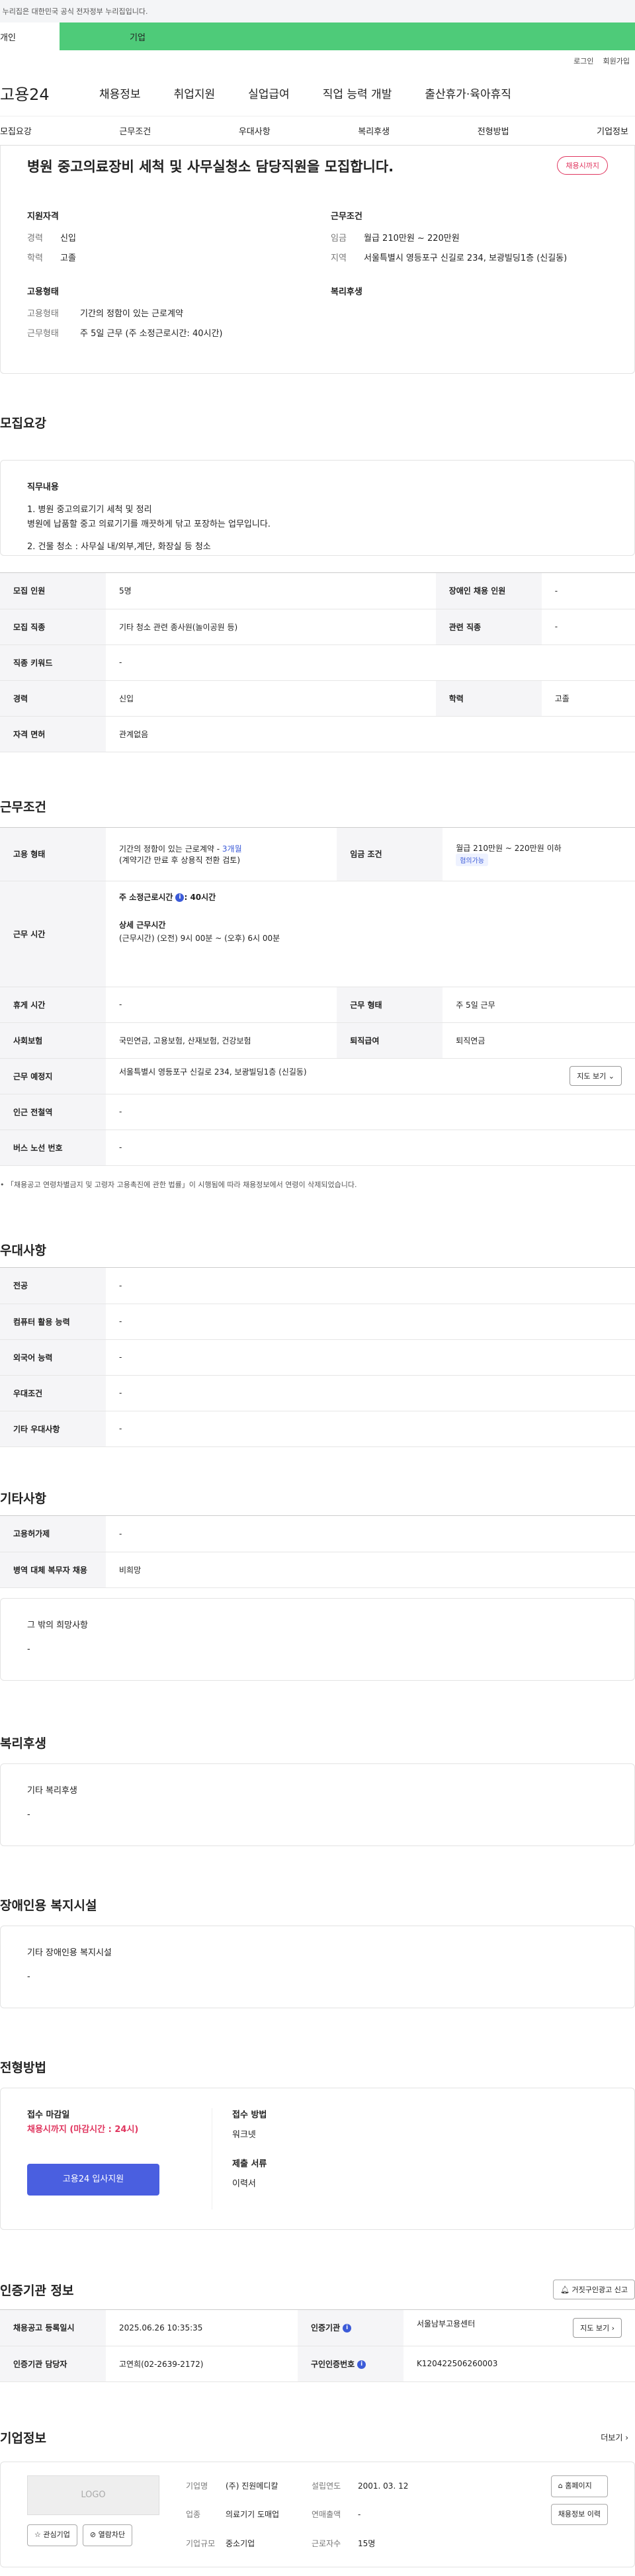  I want to click on row-label: 채용공고 등록일시, so click(53, 2328).